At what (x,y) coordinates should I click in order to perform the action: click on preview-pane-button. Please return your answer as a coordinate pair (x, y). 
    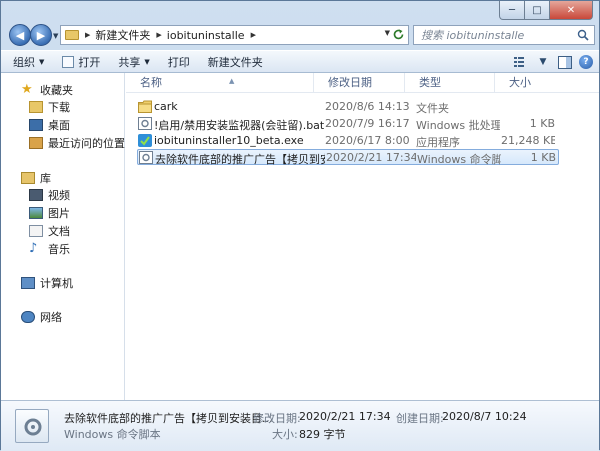
    Looking at the image, I should click on (565, 62).